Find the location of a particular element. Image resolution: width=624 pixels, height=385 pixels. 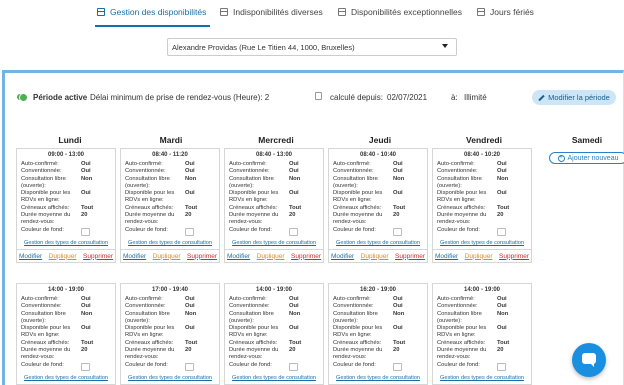

free-consultation-value: Non is located at coordinates (399, 178).